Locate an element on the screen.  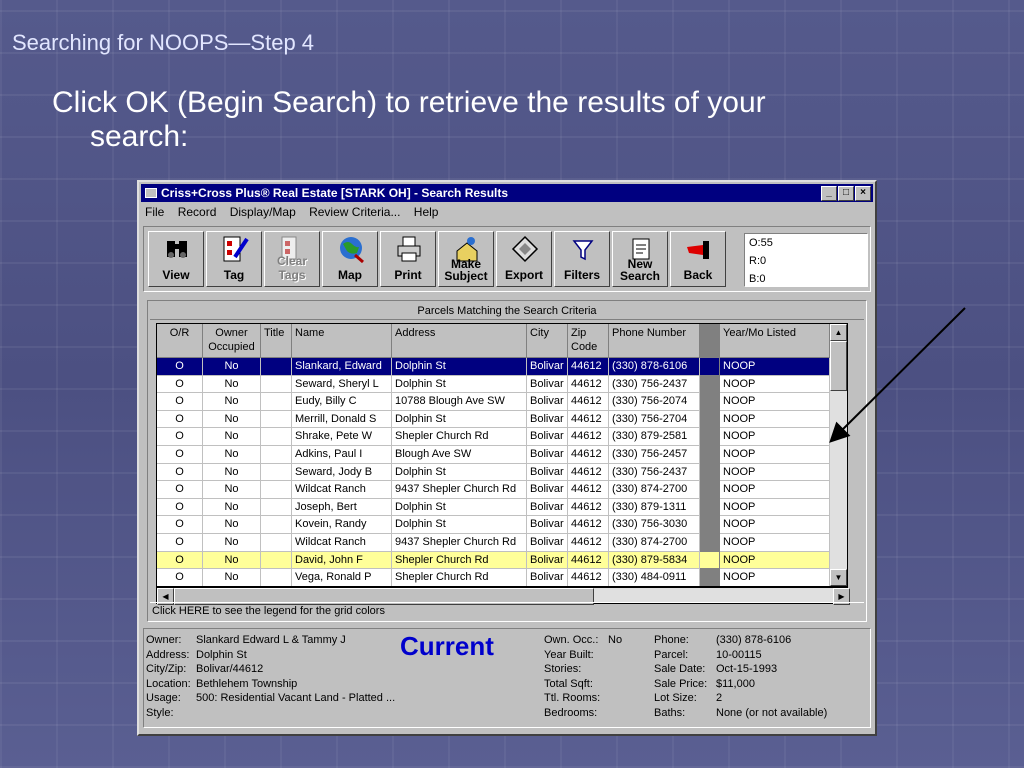
arrow-line is located at coordinates (897, 375).